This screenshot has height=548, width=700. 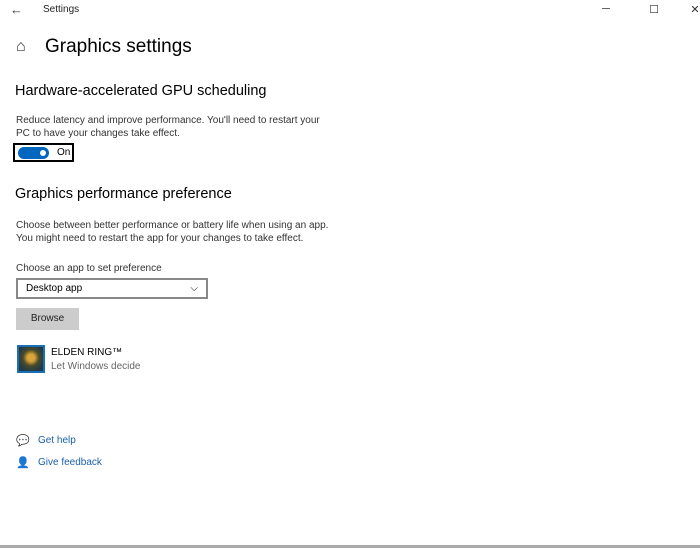 I want to click on browse-button: Browse, so click(x=47, y=319).